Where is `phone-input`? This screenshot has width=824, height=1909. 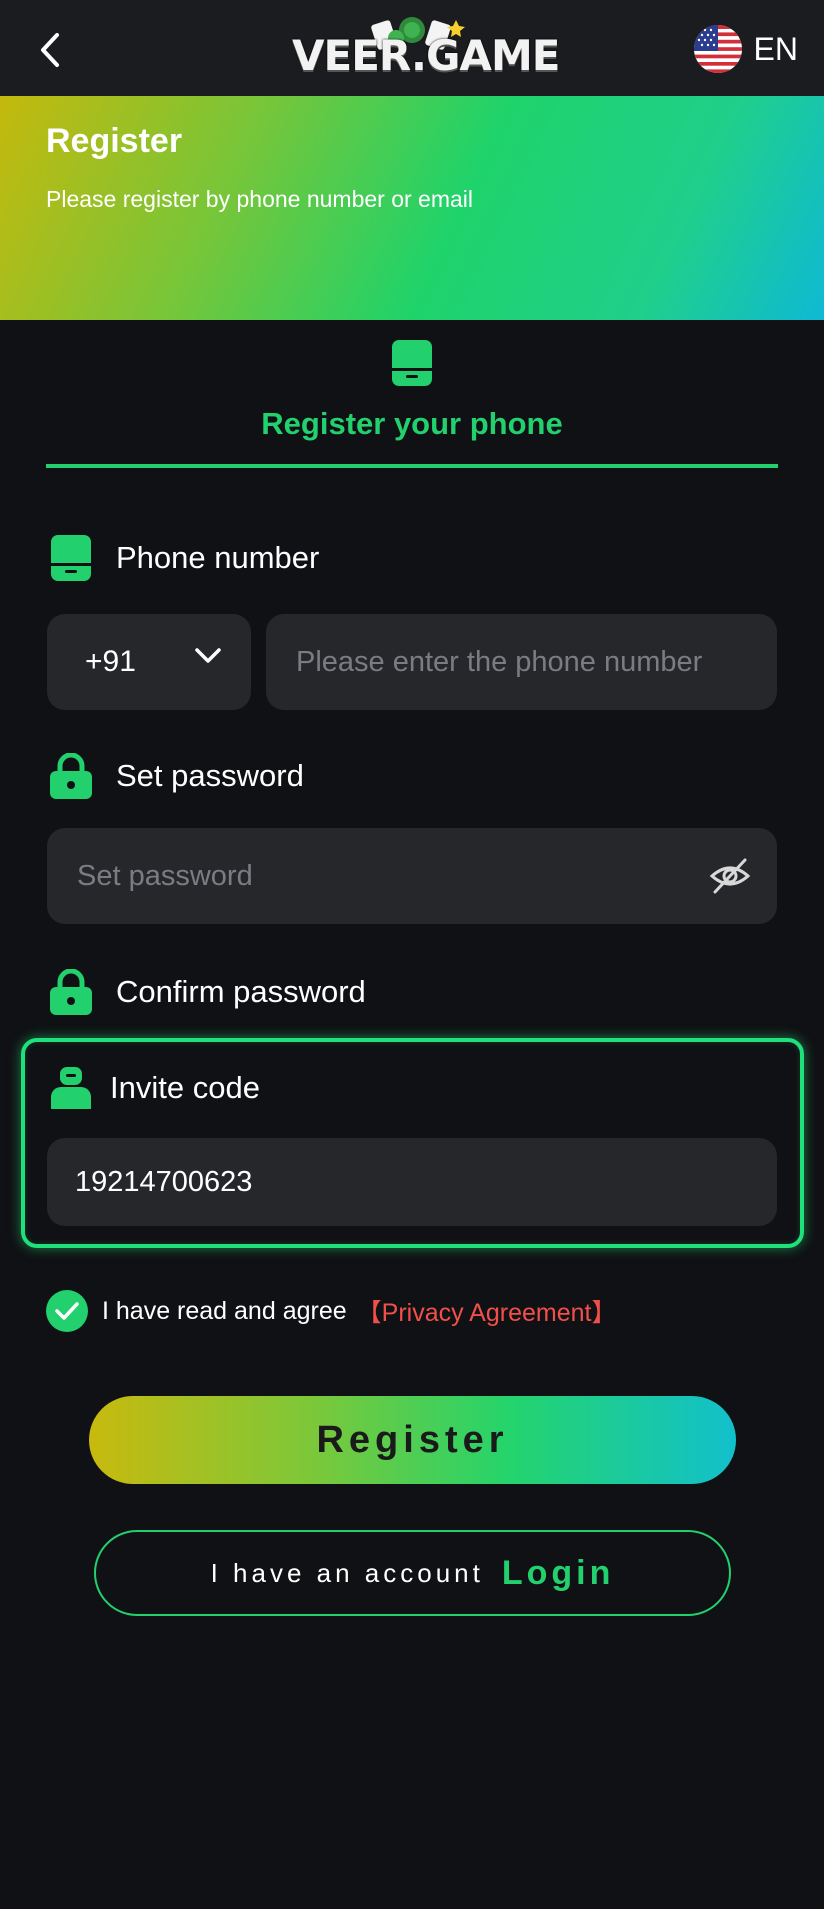 phone-input is located at coordinates (536, 662).